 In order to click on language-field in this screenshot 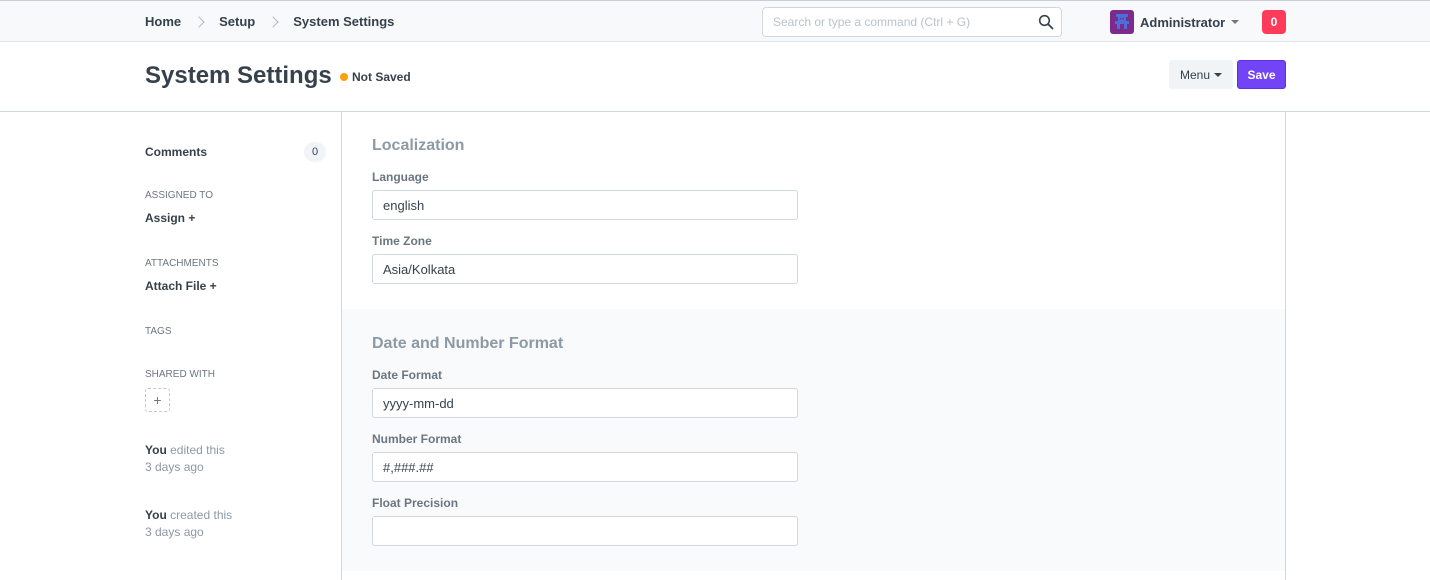, I will do `click(585, 205)`.